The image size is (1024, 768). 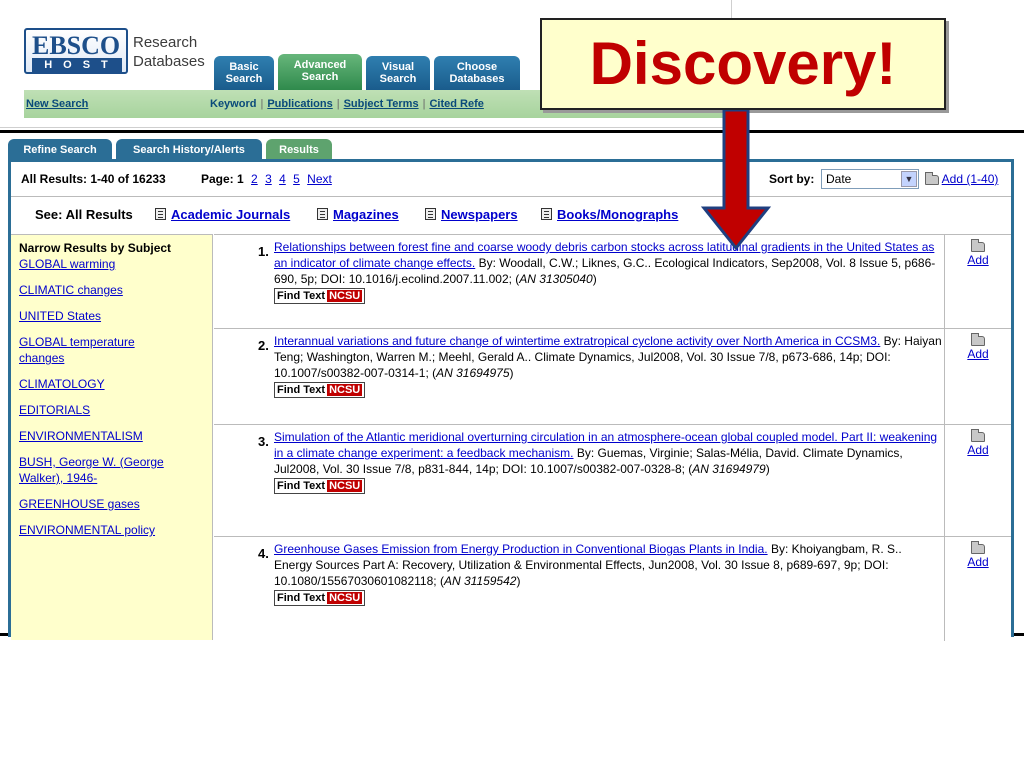 I want to click on keyword-link: Keyword, so click(x=233, y=104).